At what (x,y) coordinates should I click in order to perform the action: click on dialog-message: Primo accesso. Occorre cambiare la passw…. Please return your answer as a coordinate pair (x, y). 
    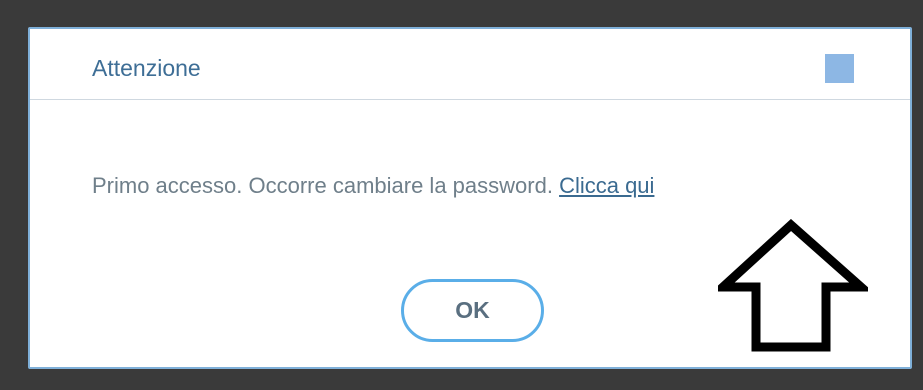
    Looking at the image, I should click on (373, 186).